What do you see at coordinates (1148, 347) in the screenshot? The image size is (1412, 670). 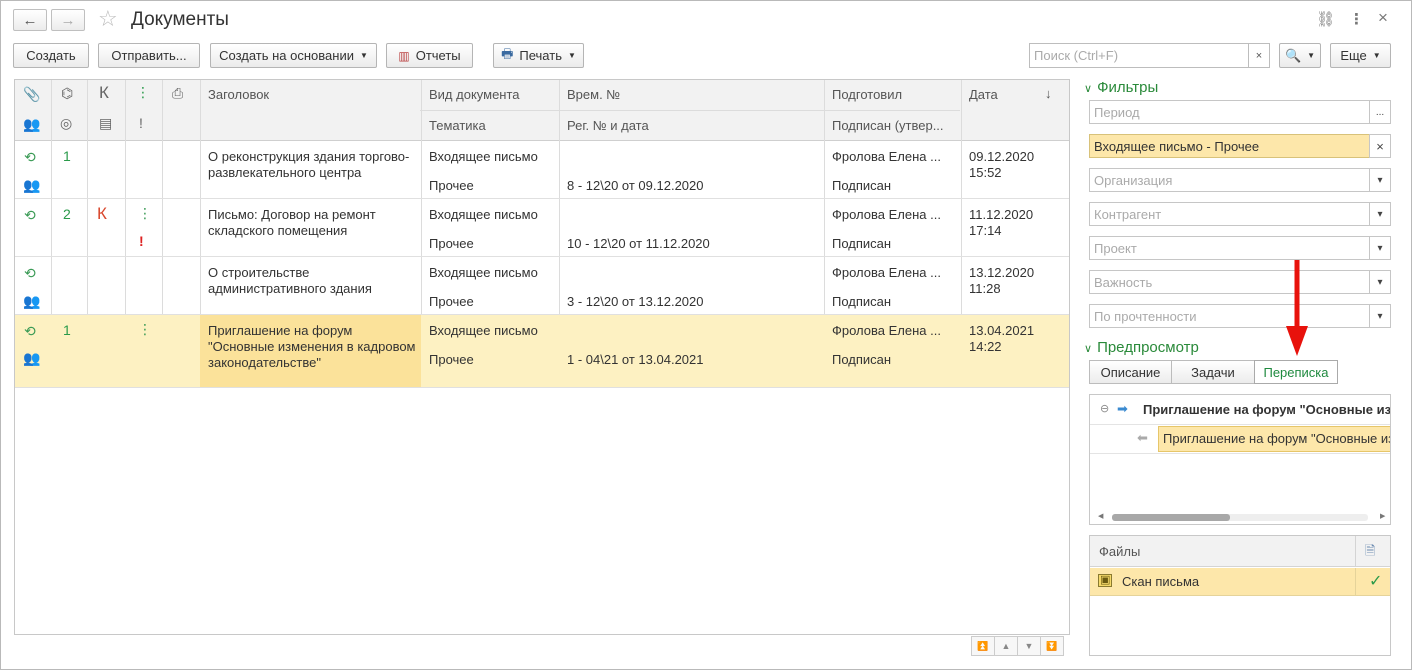 I see `preview-title: Предпросмотр` at bounding box center [1148, 347].